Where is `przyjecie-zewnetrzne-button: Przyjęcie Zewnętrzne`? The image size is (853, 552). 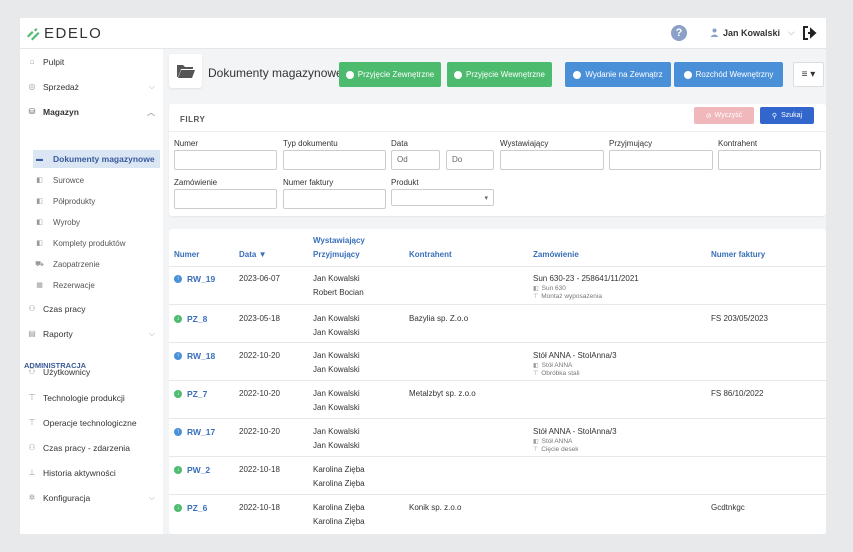 przyjecie-zewnetrzne-button: Przyjęcie Zewnętrzne is located at coordinates (390, 74).